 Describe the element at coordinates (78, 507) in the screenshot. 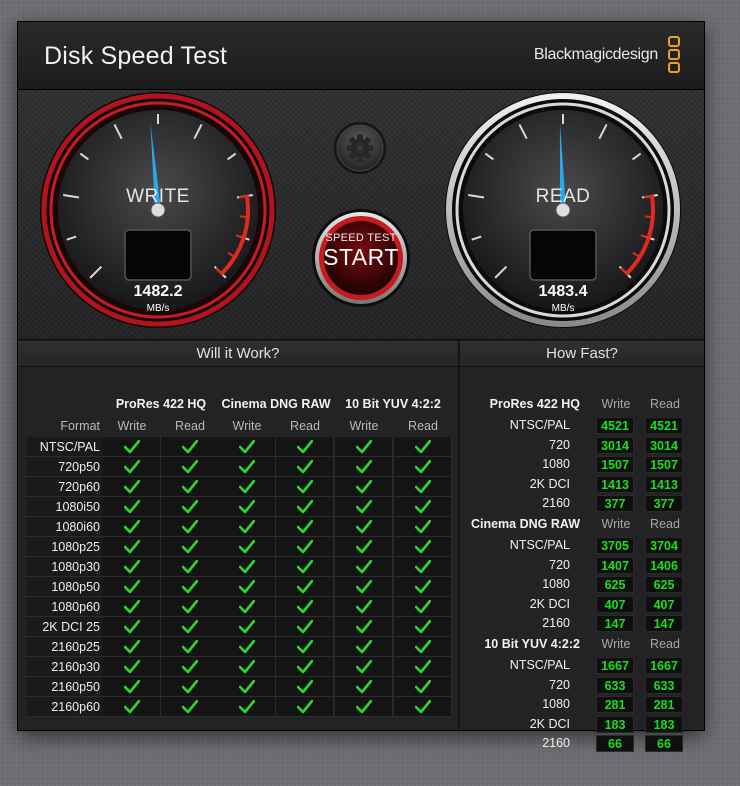

I see `format-label: 1080i50` at that location.